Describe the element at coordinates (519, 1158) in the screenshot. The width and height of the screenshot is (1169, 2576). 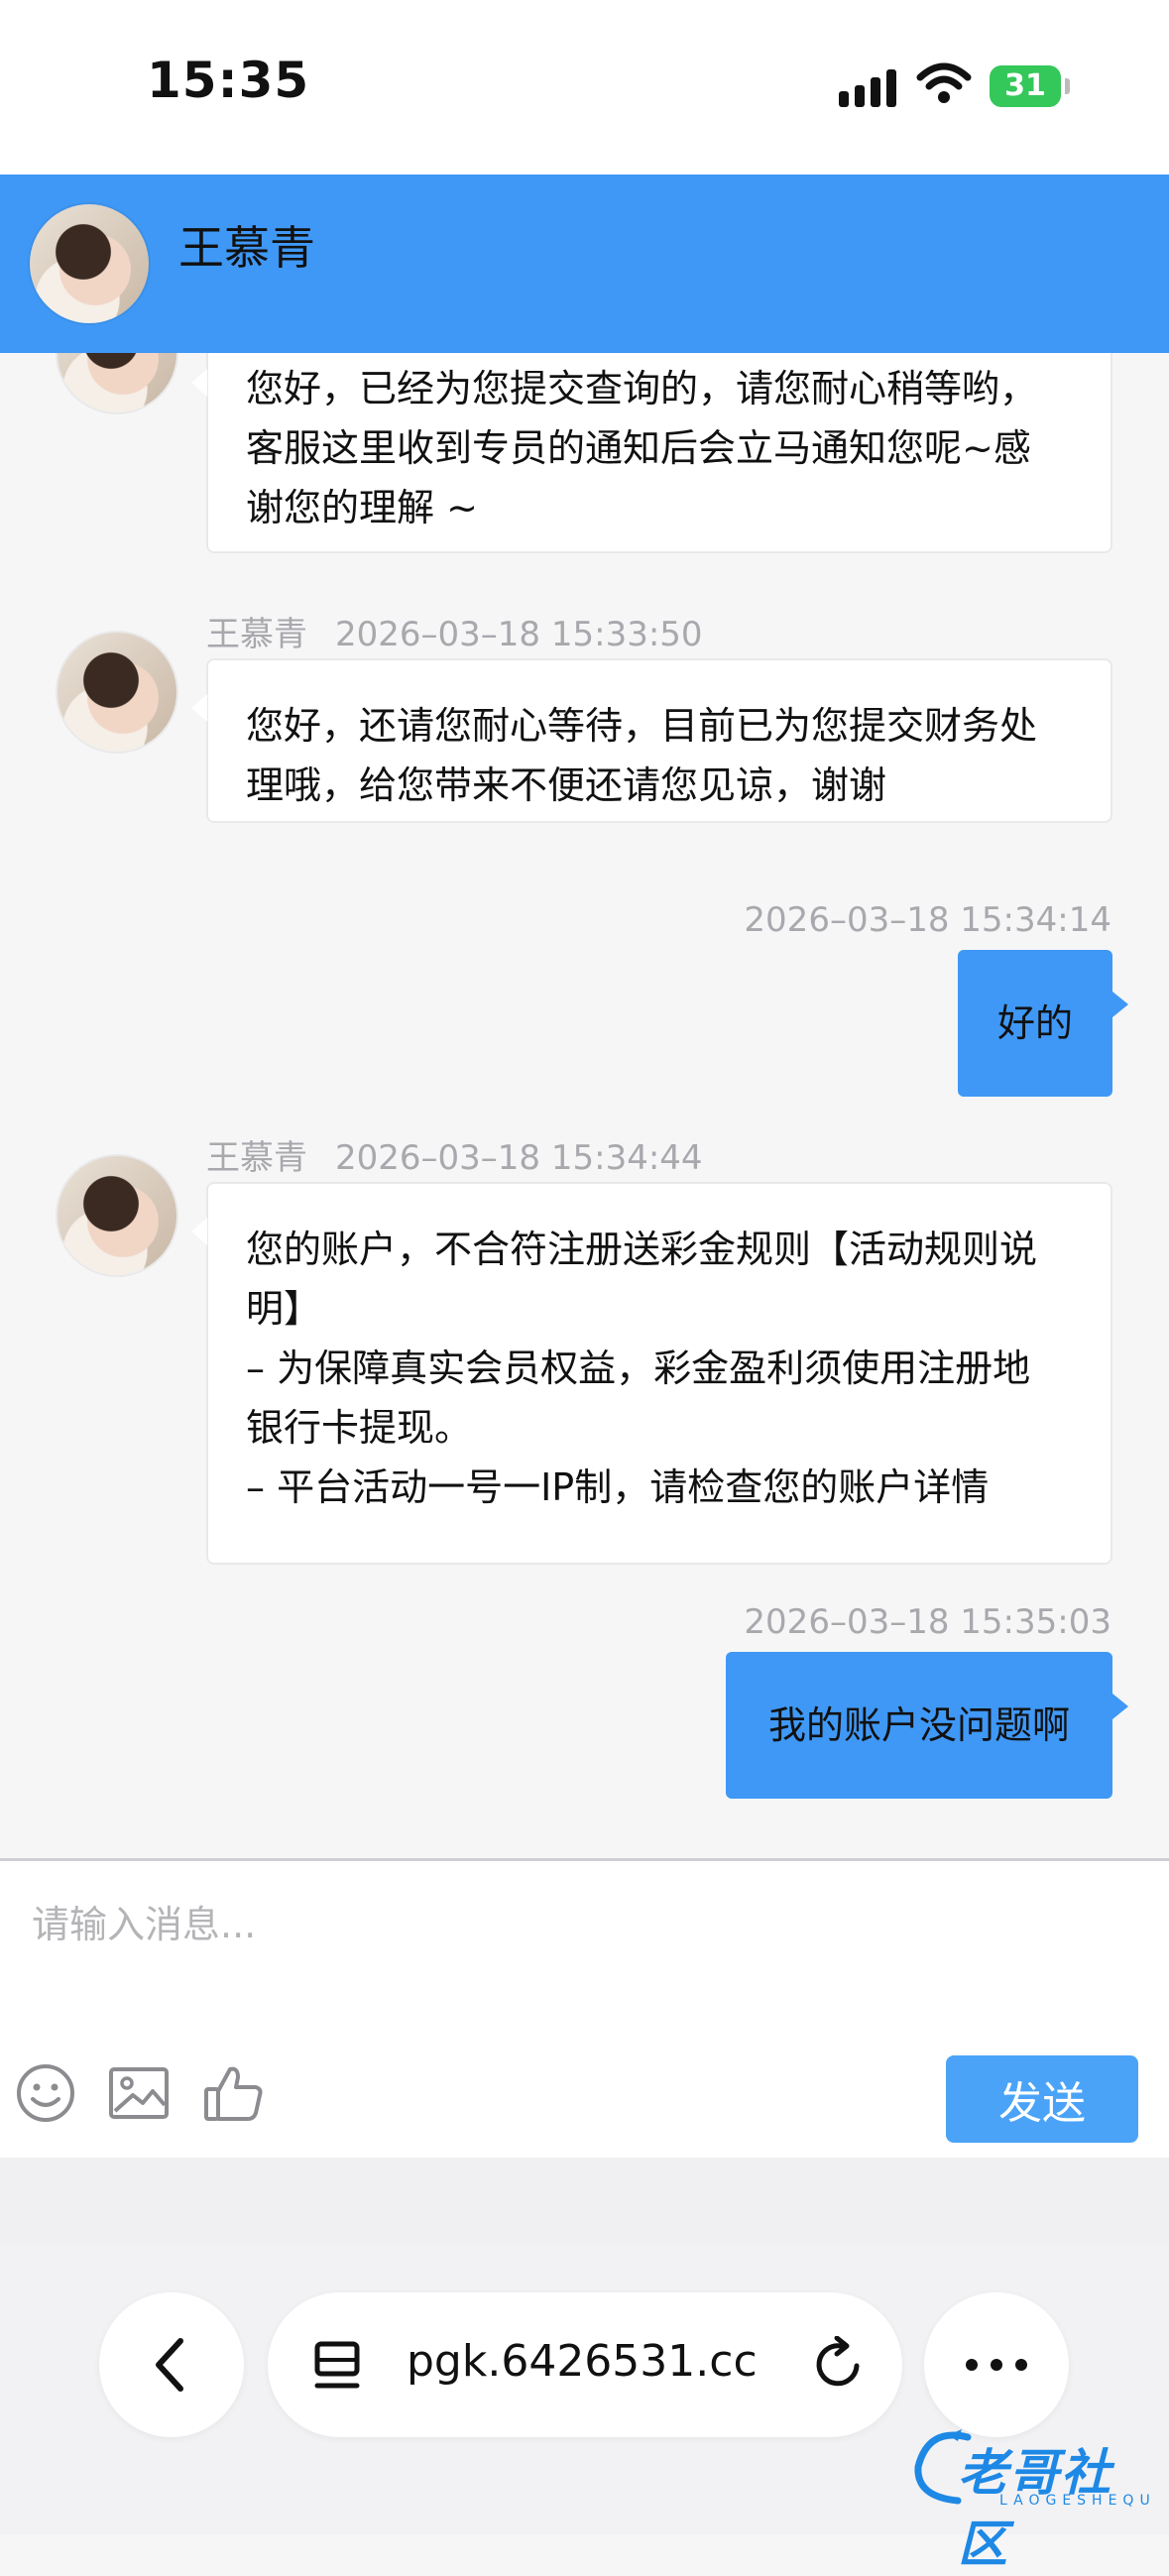
I see `message-time: 2026–03–18 15:34:44` at that location.